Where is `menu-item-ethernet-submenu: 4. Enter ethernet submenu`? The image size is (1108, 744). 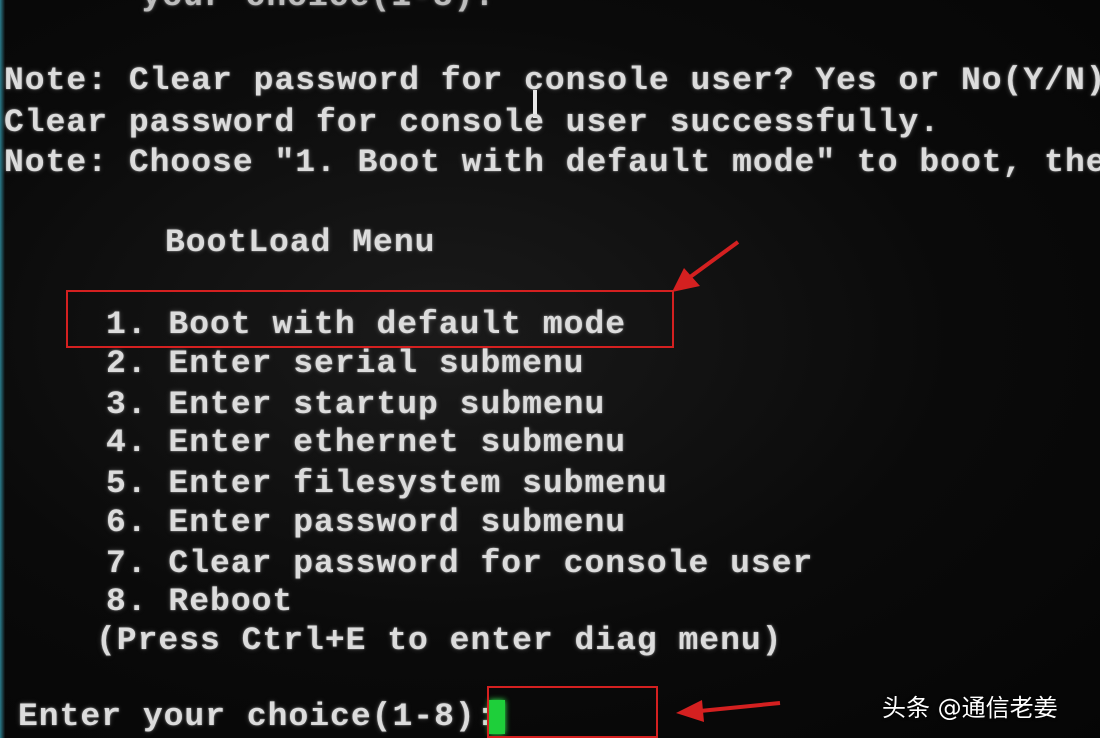
menu-item-ethernet-submenu: 4. Enter ethernet submenu is located at coordinates (366, 442).